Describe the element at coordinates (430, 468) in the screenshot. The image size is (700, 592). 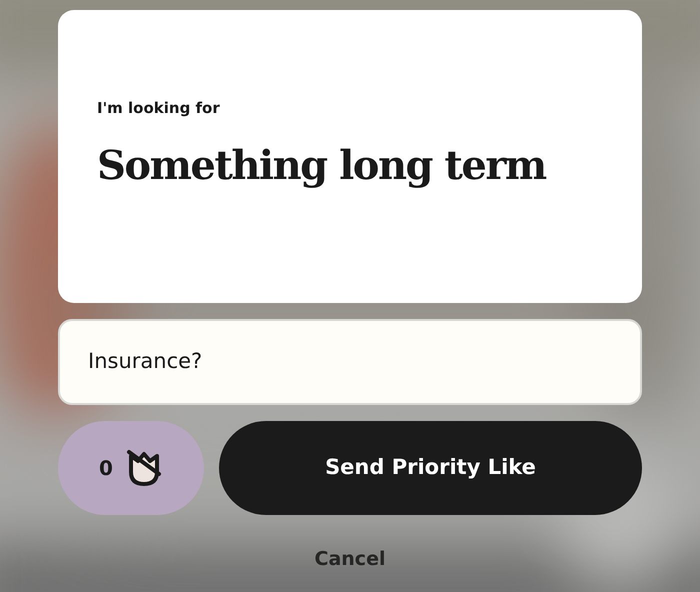
I see `send-priority-like-button: Send Priority Like` at that location.